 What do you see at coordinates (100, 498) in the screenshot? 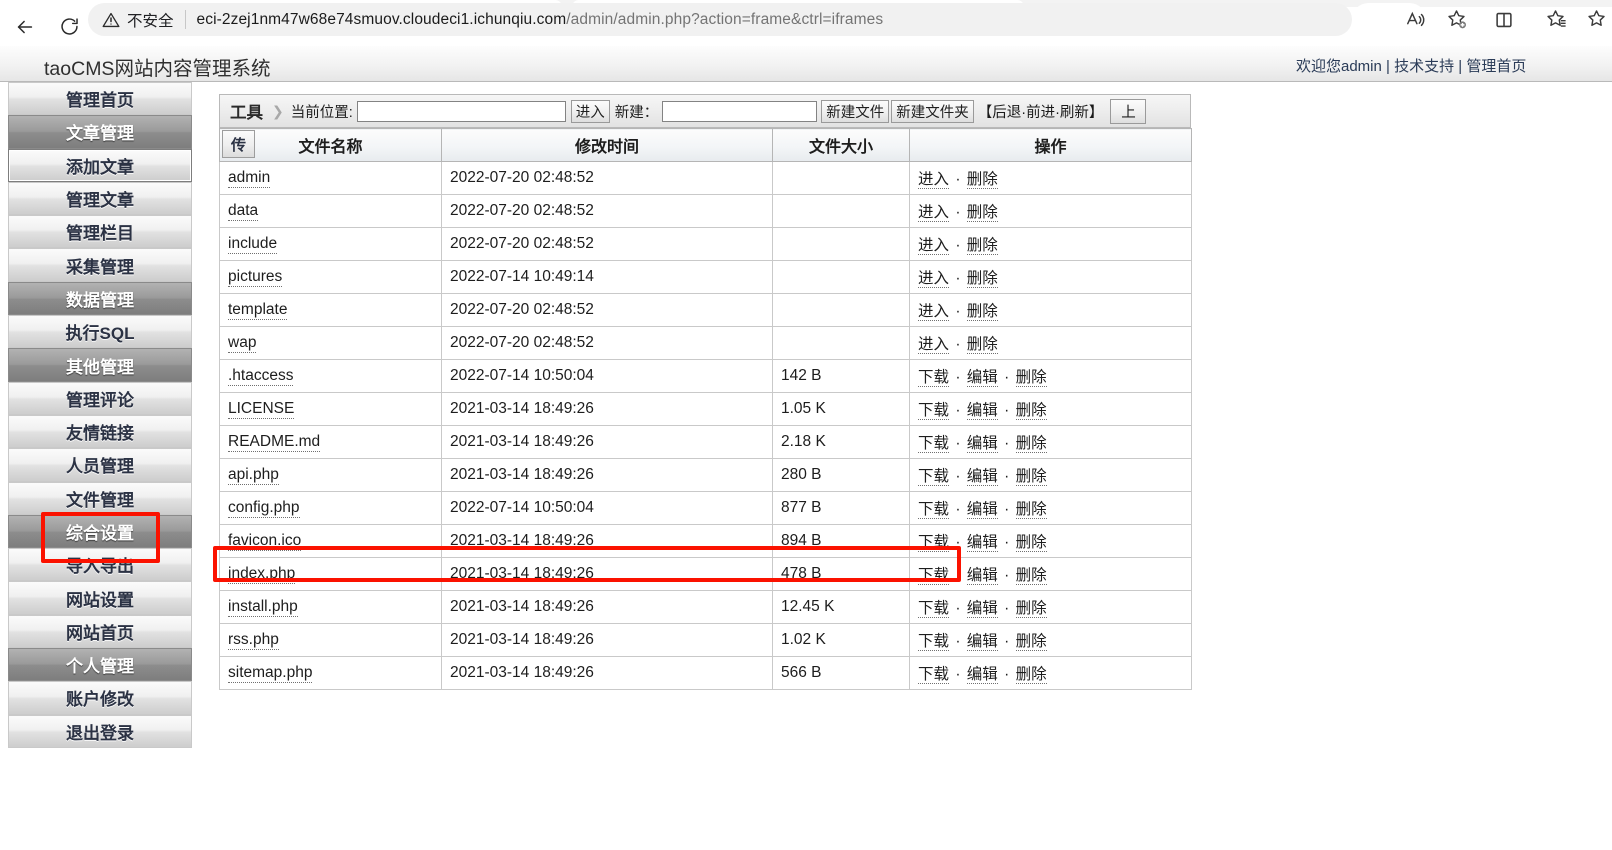
I see `sidebar-item-12: 文件管理` at bounding box center [100, 498].